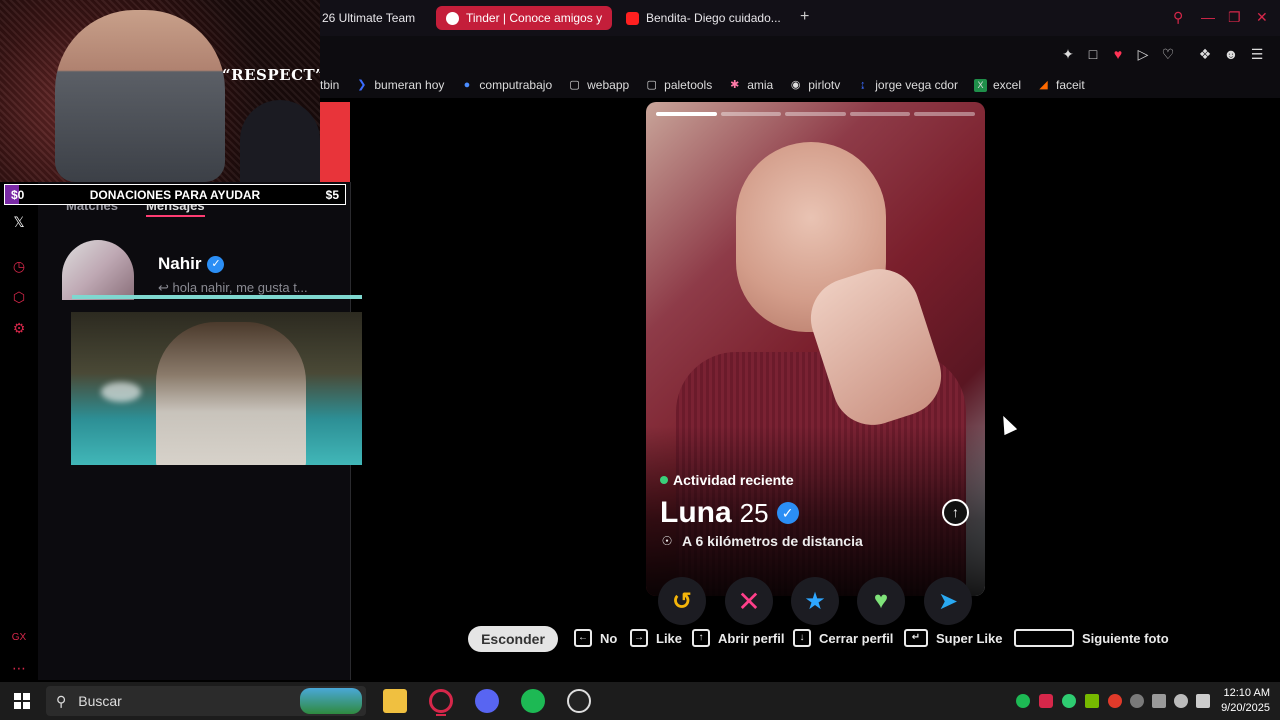 The height and width of the screenshot is (720, 1280). I want to click on bookmark-bumeran: ❯ bumeran hoy, so click(399, 85).